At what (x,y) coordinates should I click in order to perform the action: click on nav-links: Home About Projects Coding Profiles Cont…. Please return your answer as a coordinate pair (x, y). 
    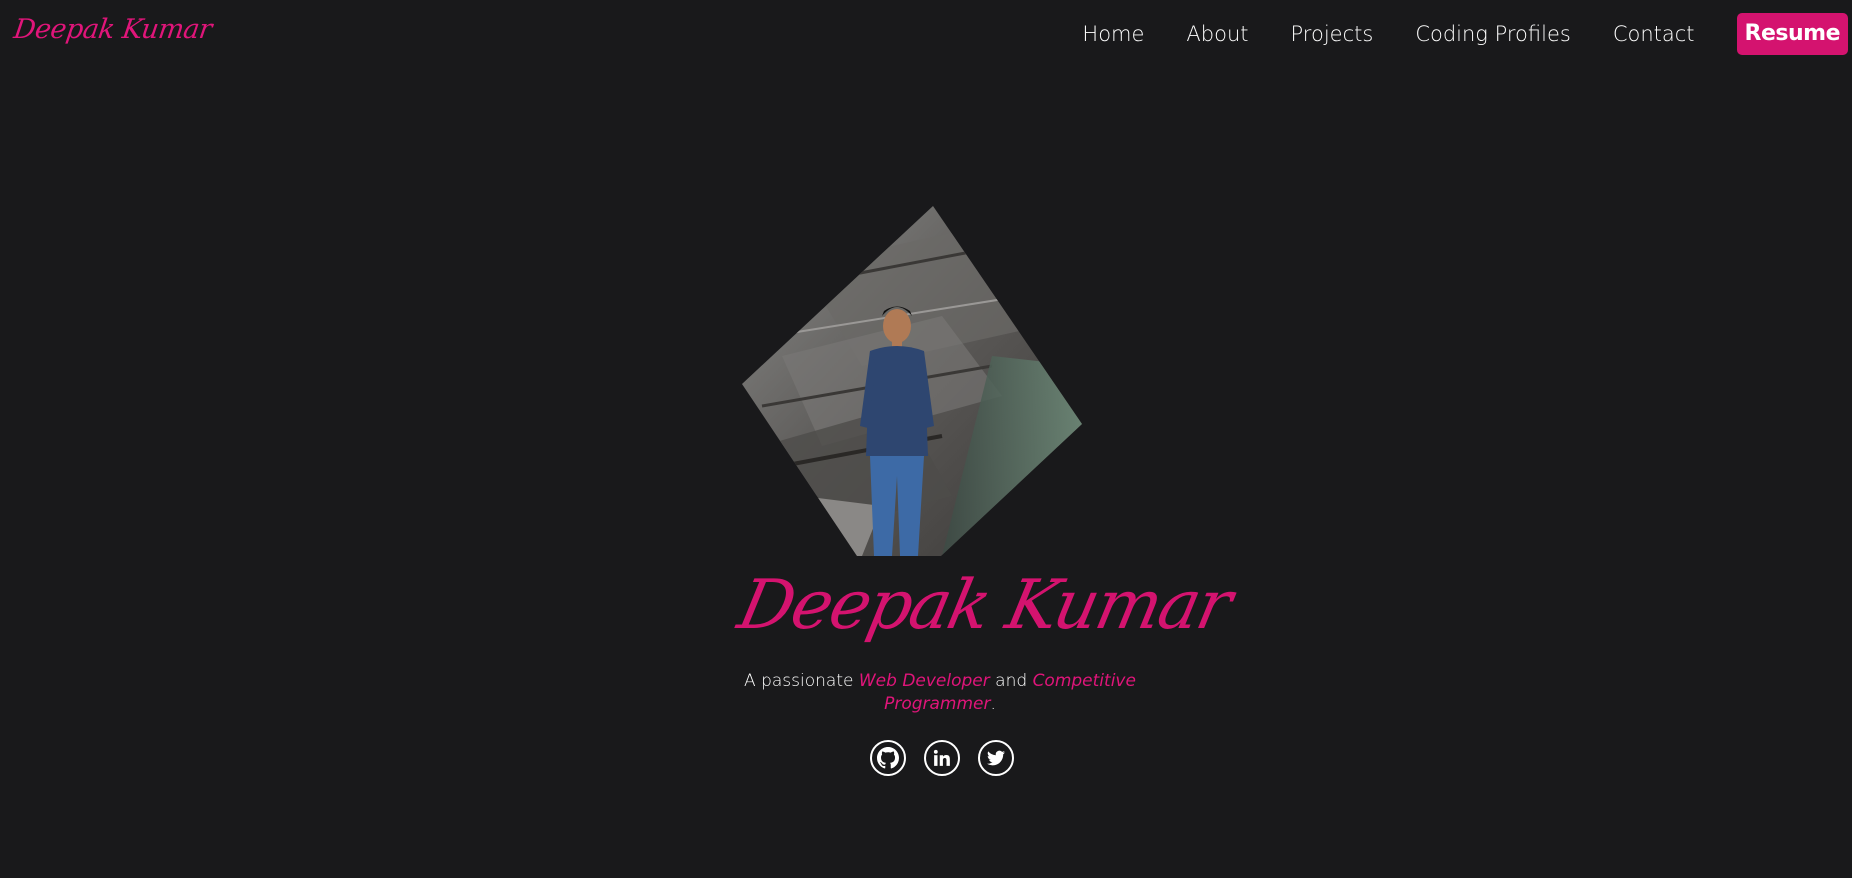
    Looking at the image, I should click on (1467, 34).